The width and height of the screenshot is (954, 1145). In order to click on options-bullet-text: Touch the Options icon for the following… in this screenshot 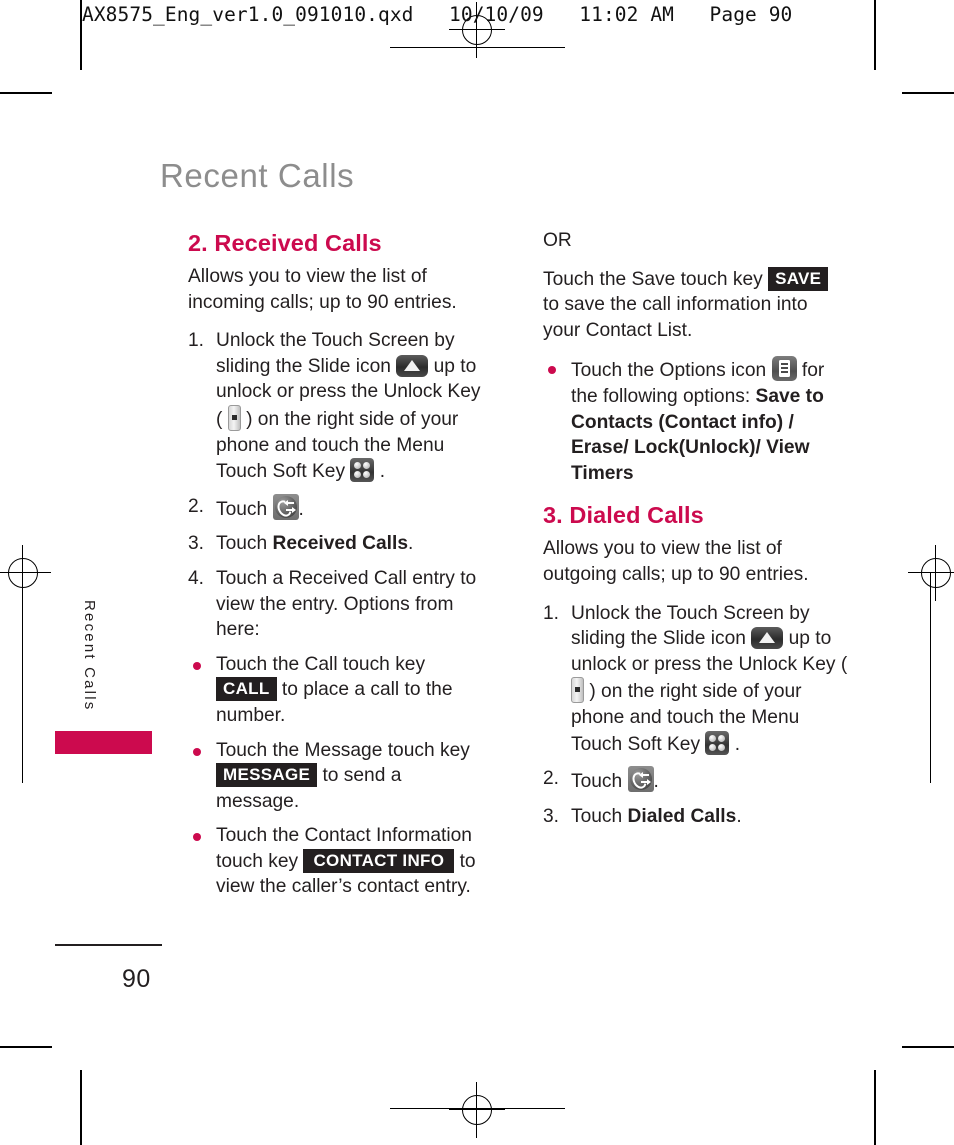, I will do `click(697, 420)`.